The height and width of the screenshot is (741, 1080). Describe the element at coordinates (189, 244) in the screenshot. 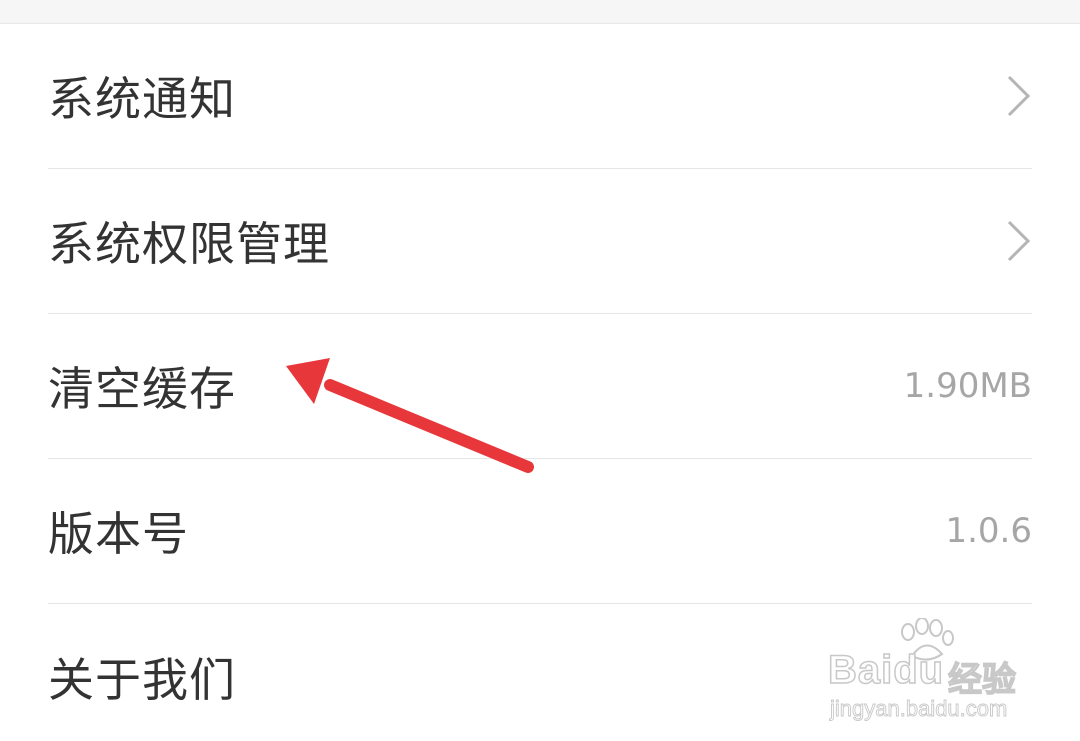

I see `settings-item-label: 系统权限管理` at that location.